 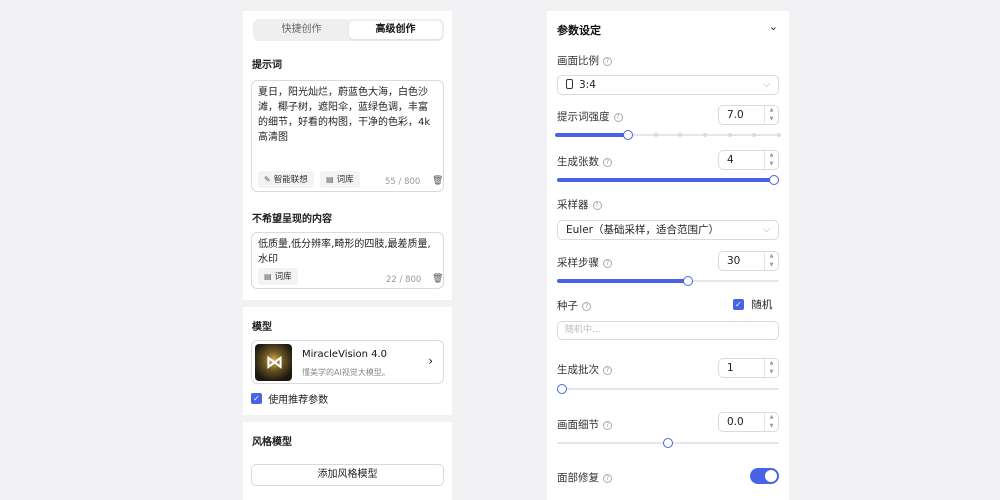 What do you see at coordinates (573, 205) in the screenshot?
I see `sampler-label: 采样器` at bounding box center [573, 205].